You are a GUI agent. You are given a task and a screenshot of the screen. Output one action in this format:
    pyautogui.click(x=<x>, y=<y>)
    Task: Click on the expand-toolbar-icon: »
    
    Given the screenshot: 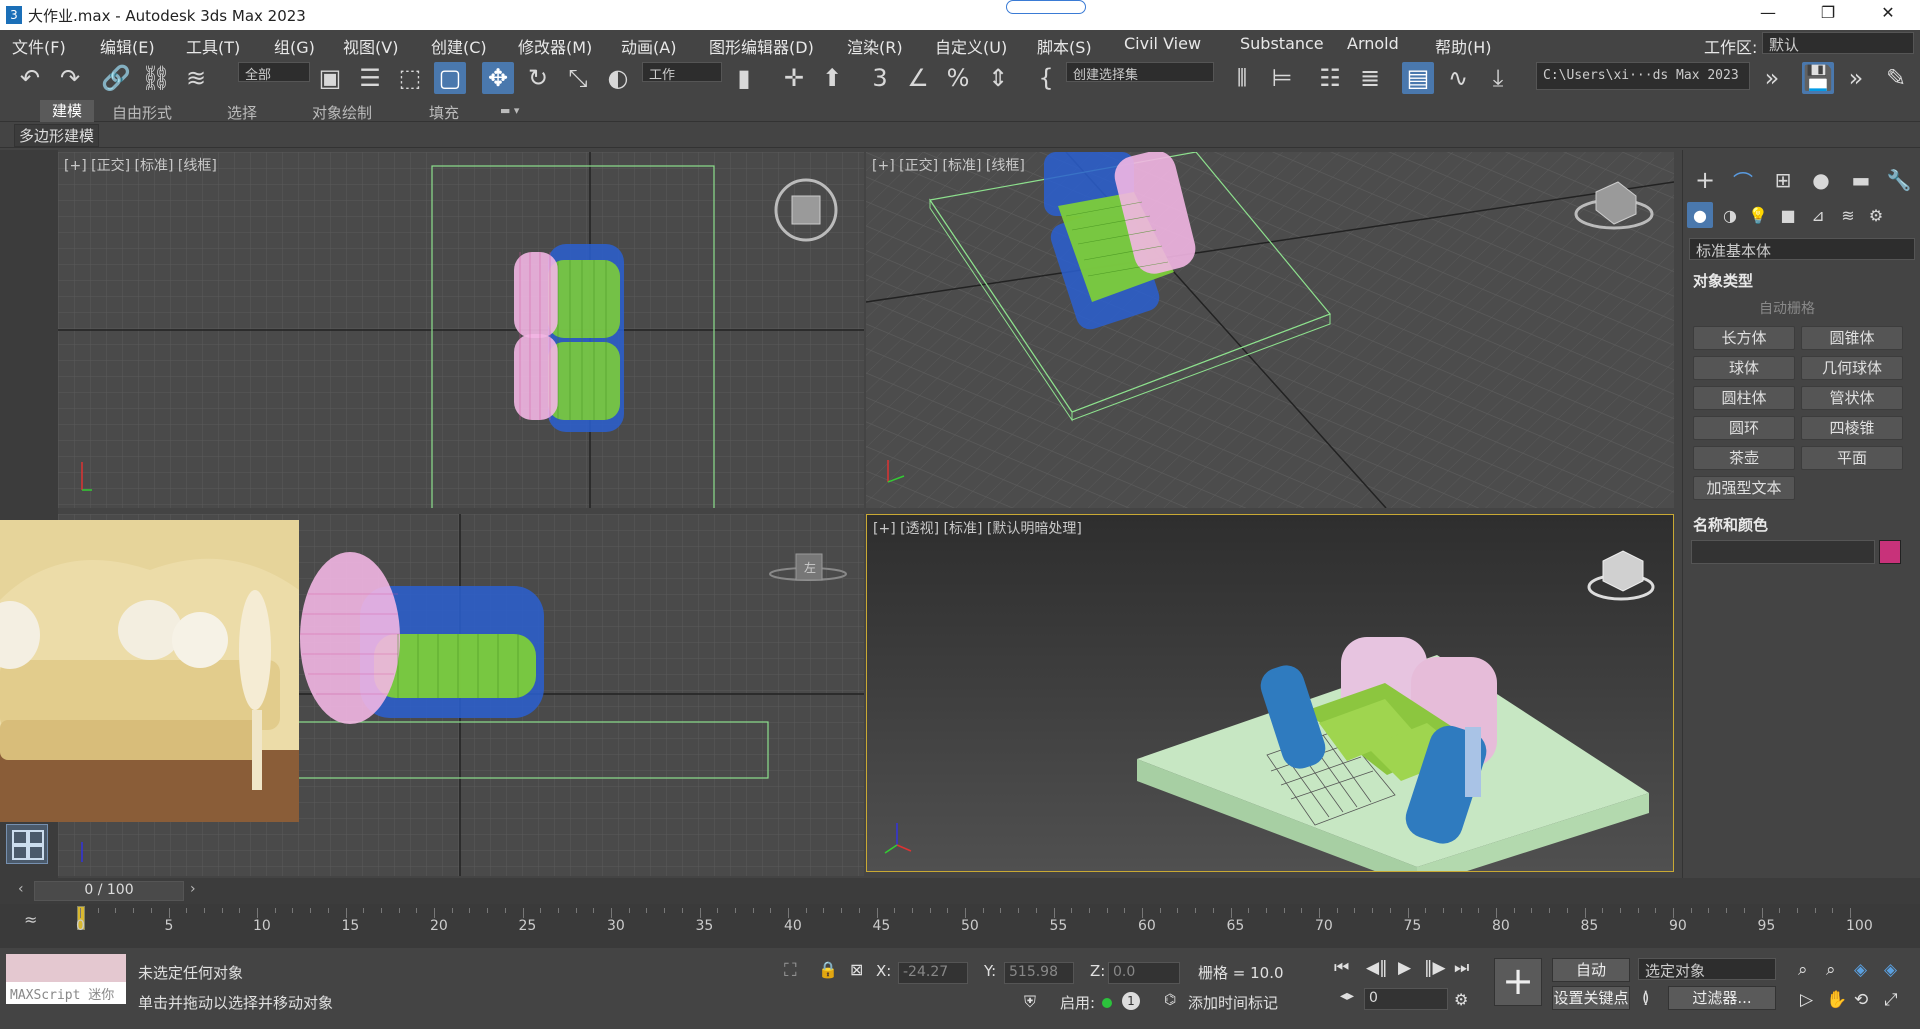 What is the action you would take?
    pyautogui.click(x=1772, y=78)
    